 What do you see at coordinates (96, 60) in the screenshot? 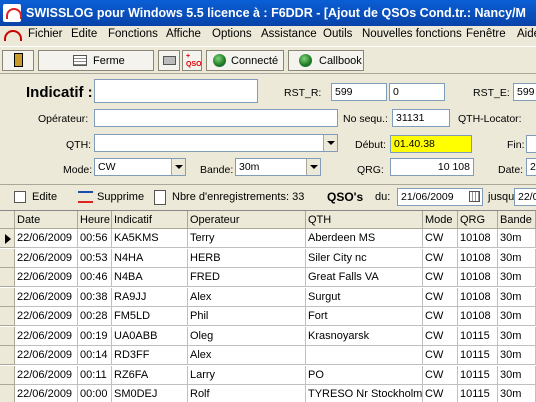
I see `close-button: Ferme` at bounding box center [96, 60].